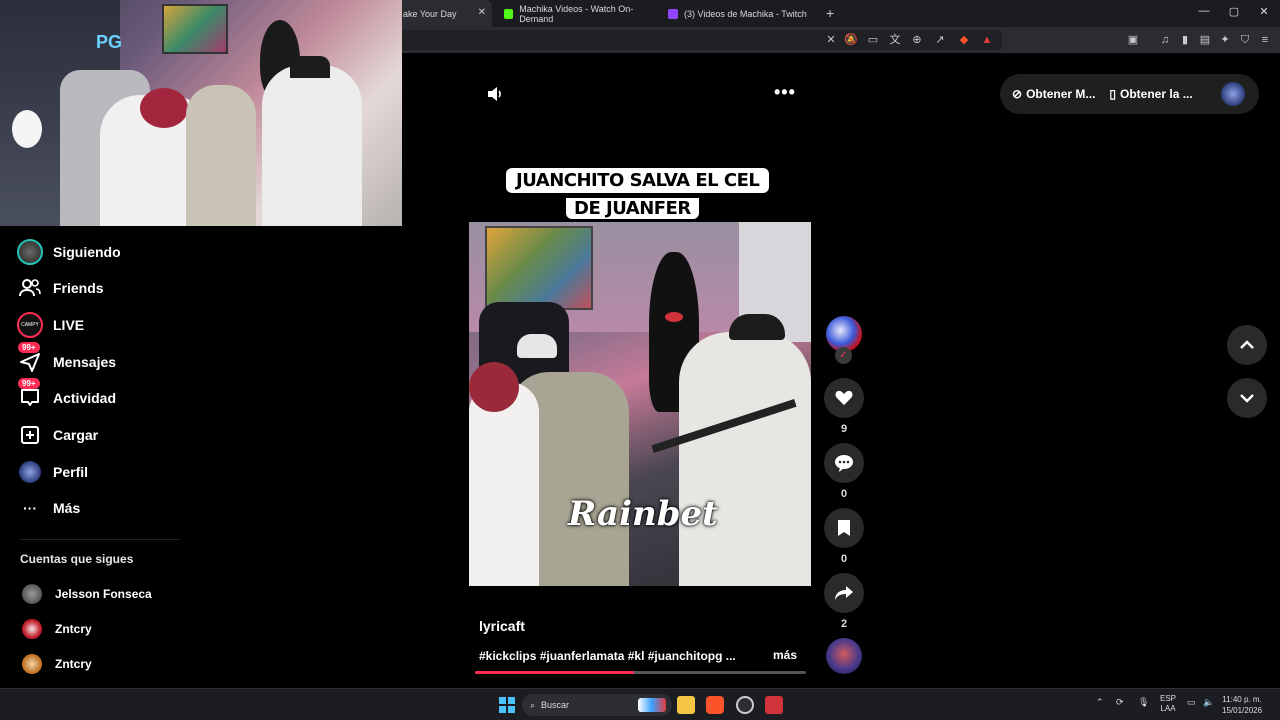 This screenshot has width=1280, height=720. I want to click on taskbar-search: ⌕ Buscar, so click(597, 705).